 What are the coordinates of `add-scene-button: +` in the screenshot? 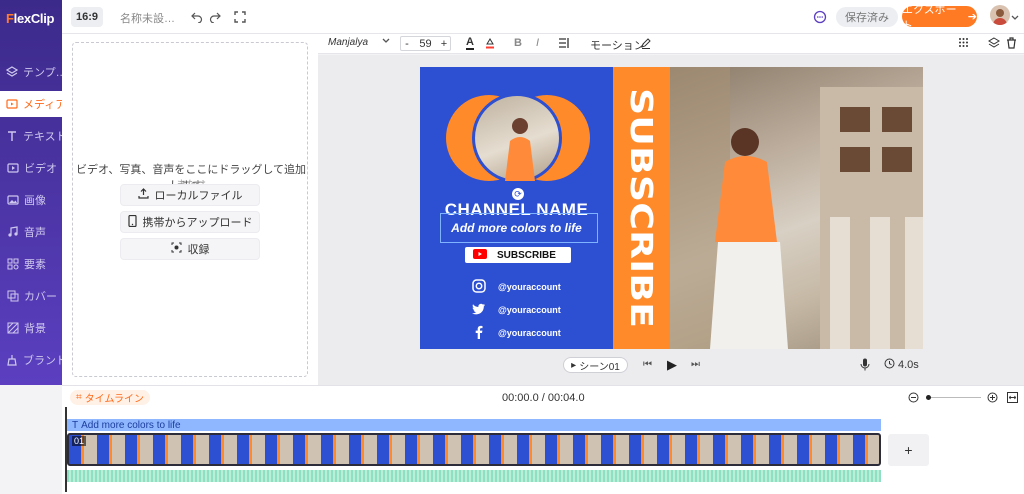 It's located at (908, 450).